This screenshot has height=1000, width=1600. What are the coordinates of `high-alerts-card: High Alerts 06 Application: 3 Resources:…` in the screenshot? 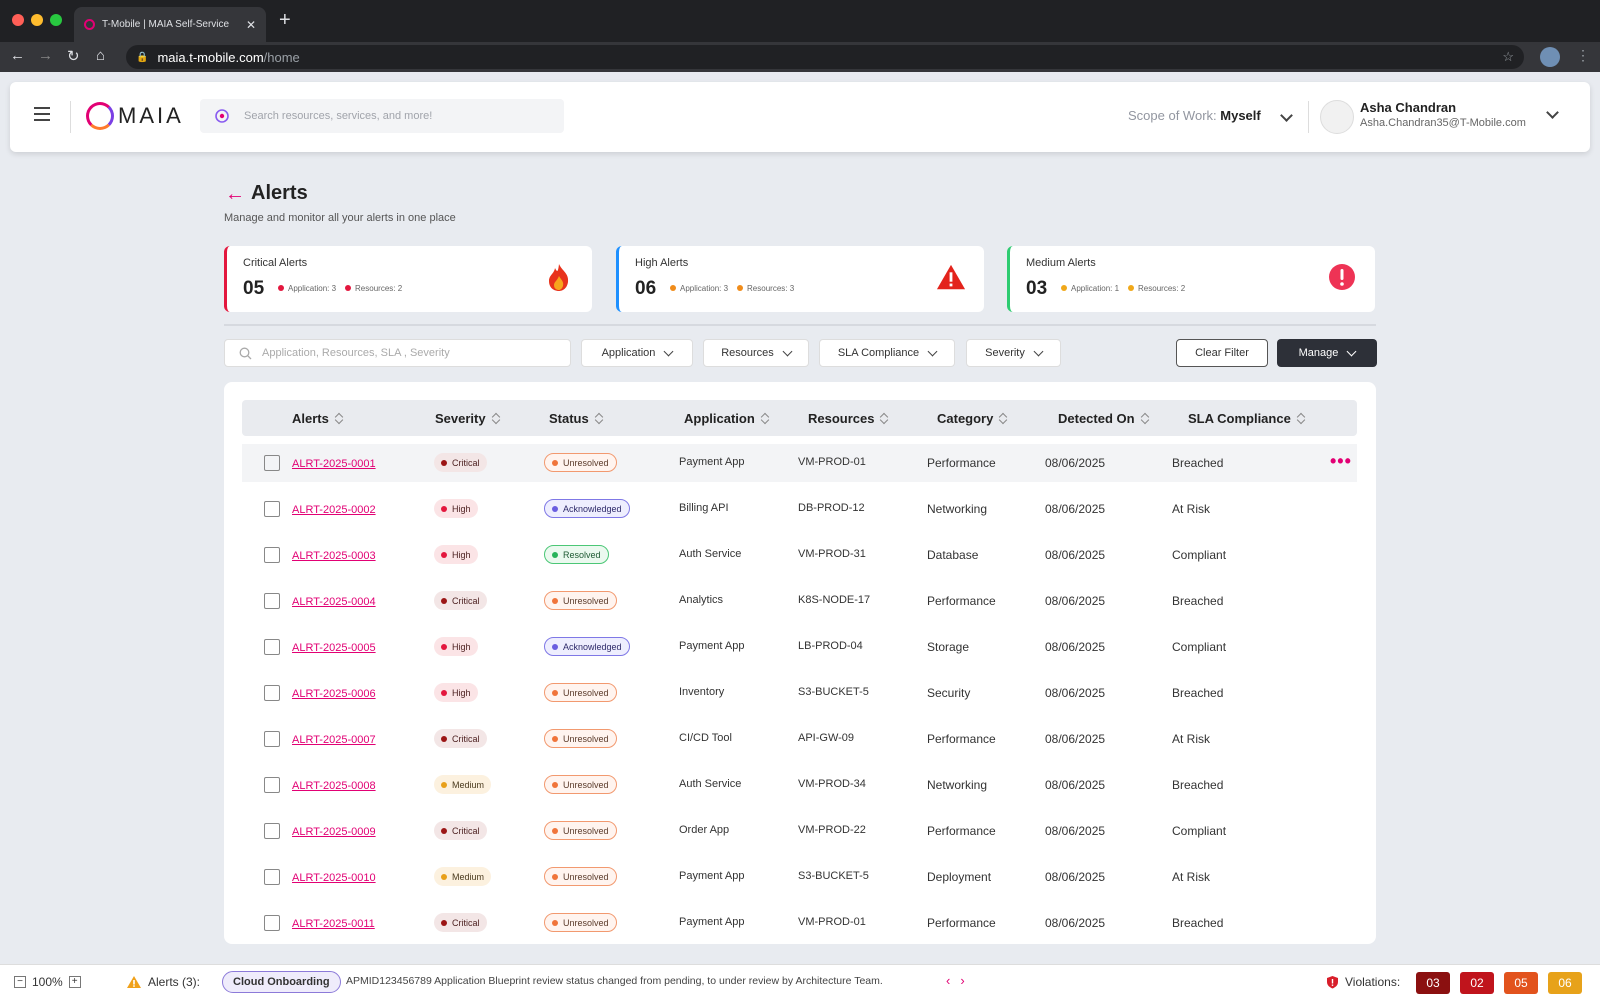 It's located at (800, 279).